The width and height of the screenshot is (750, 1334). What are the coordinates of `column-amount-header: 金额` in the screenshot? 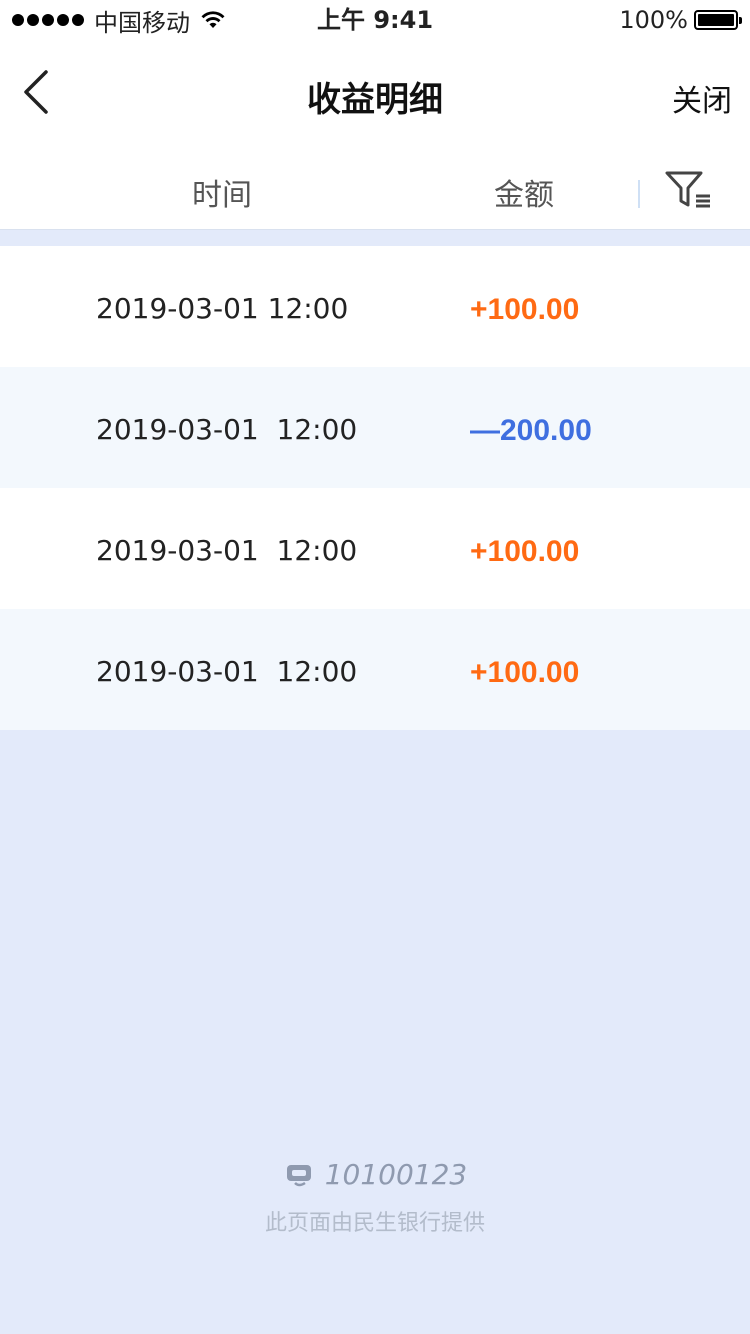 It's located at (524, 192).